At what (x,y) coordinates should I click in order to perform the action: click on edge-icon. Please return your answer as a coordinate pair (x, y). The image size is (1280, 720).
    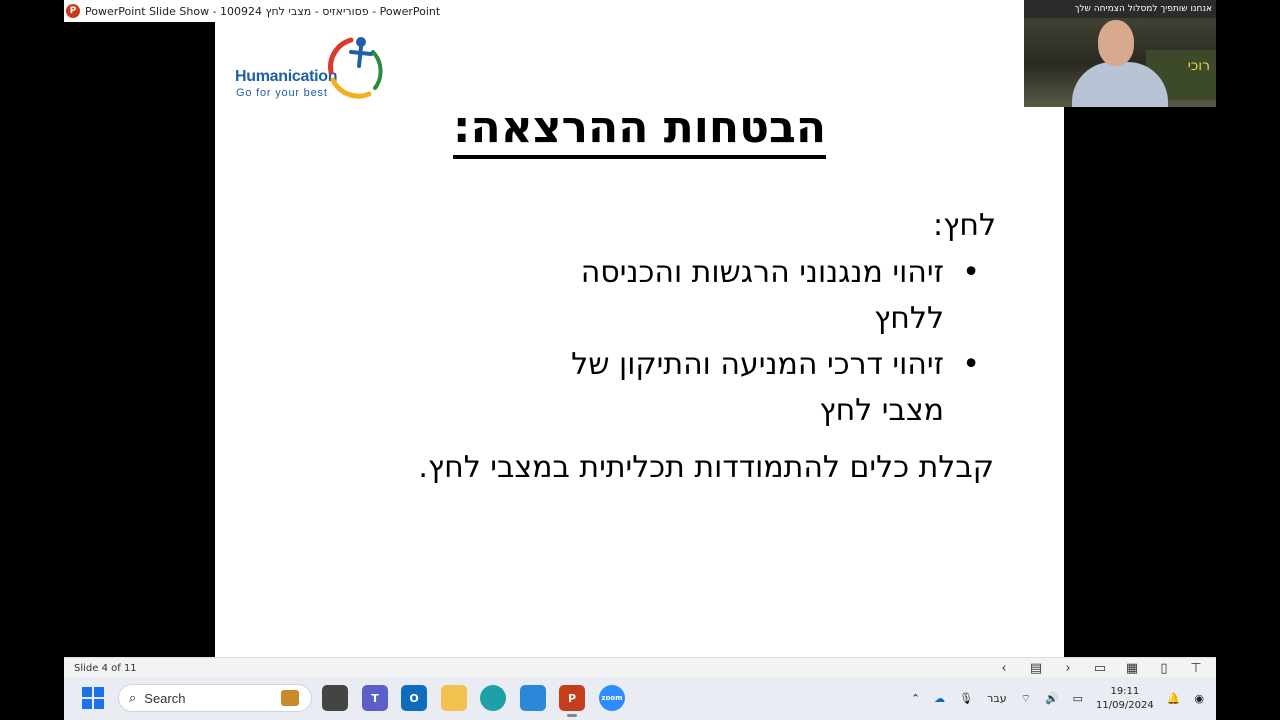
    Looking at the image, I should click on (493, 698).